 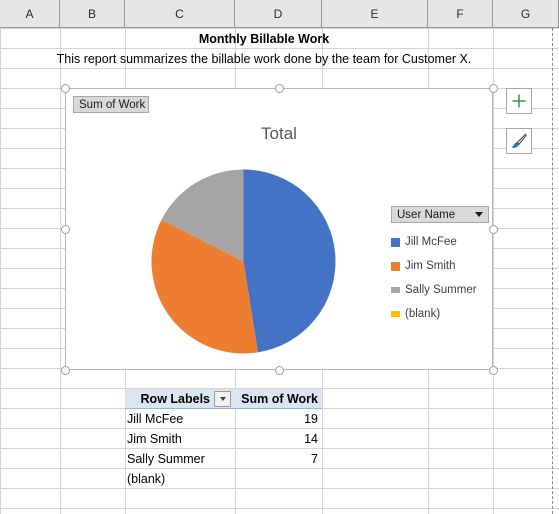 I want to click on column-header-f: F, so click(x=460, y=13).